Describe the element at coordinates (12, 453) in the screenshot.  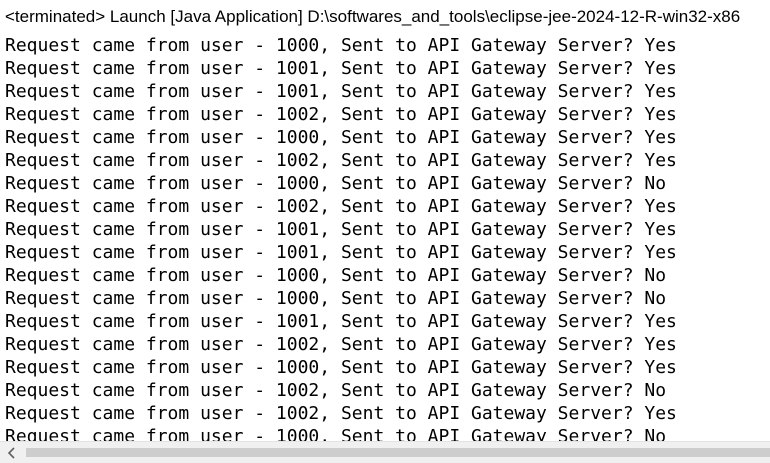
I see `chevron-left-icon` at that location.